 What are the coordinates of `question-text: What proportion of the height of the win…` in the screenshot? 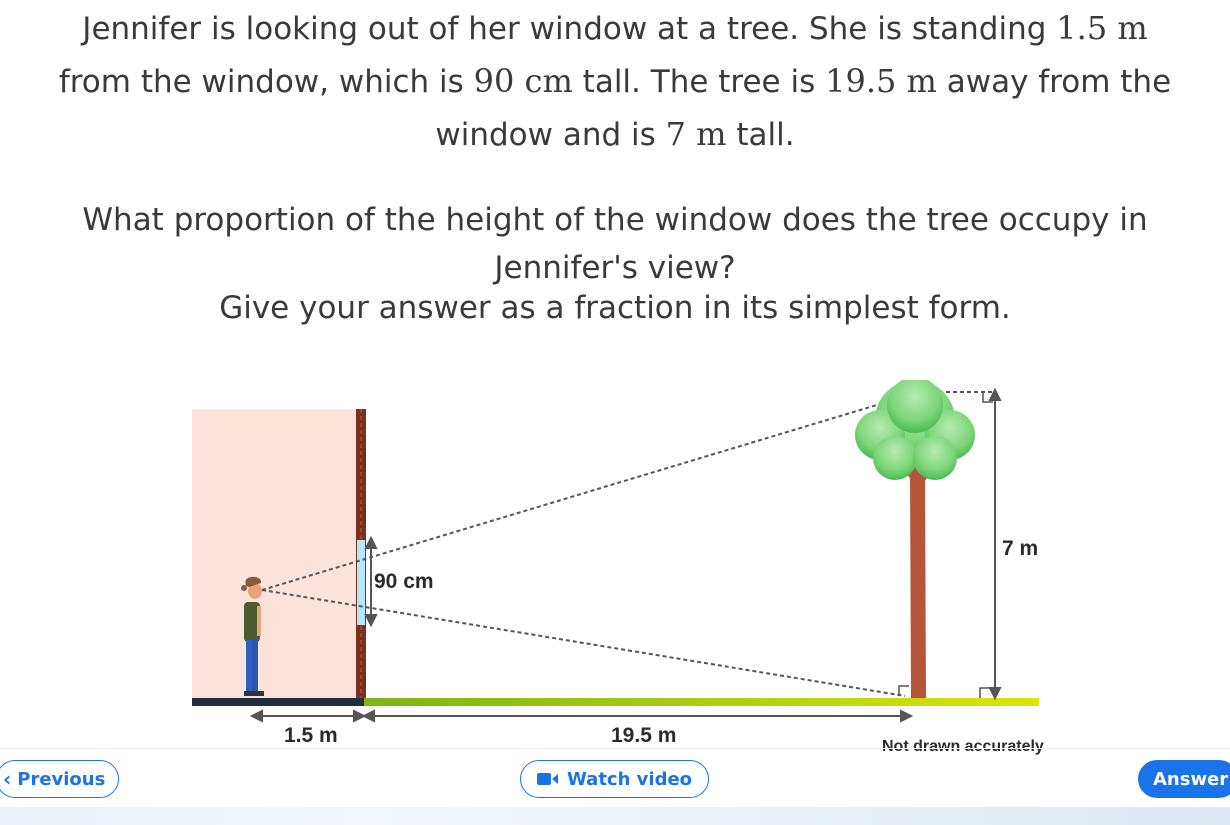 It's located at (615, 220).